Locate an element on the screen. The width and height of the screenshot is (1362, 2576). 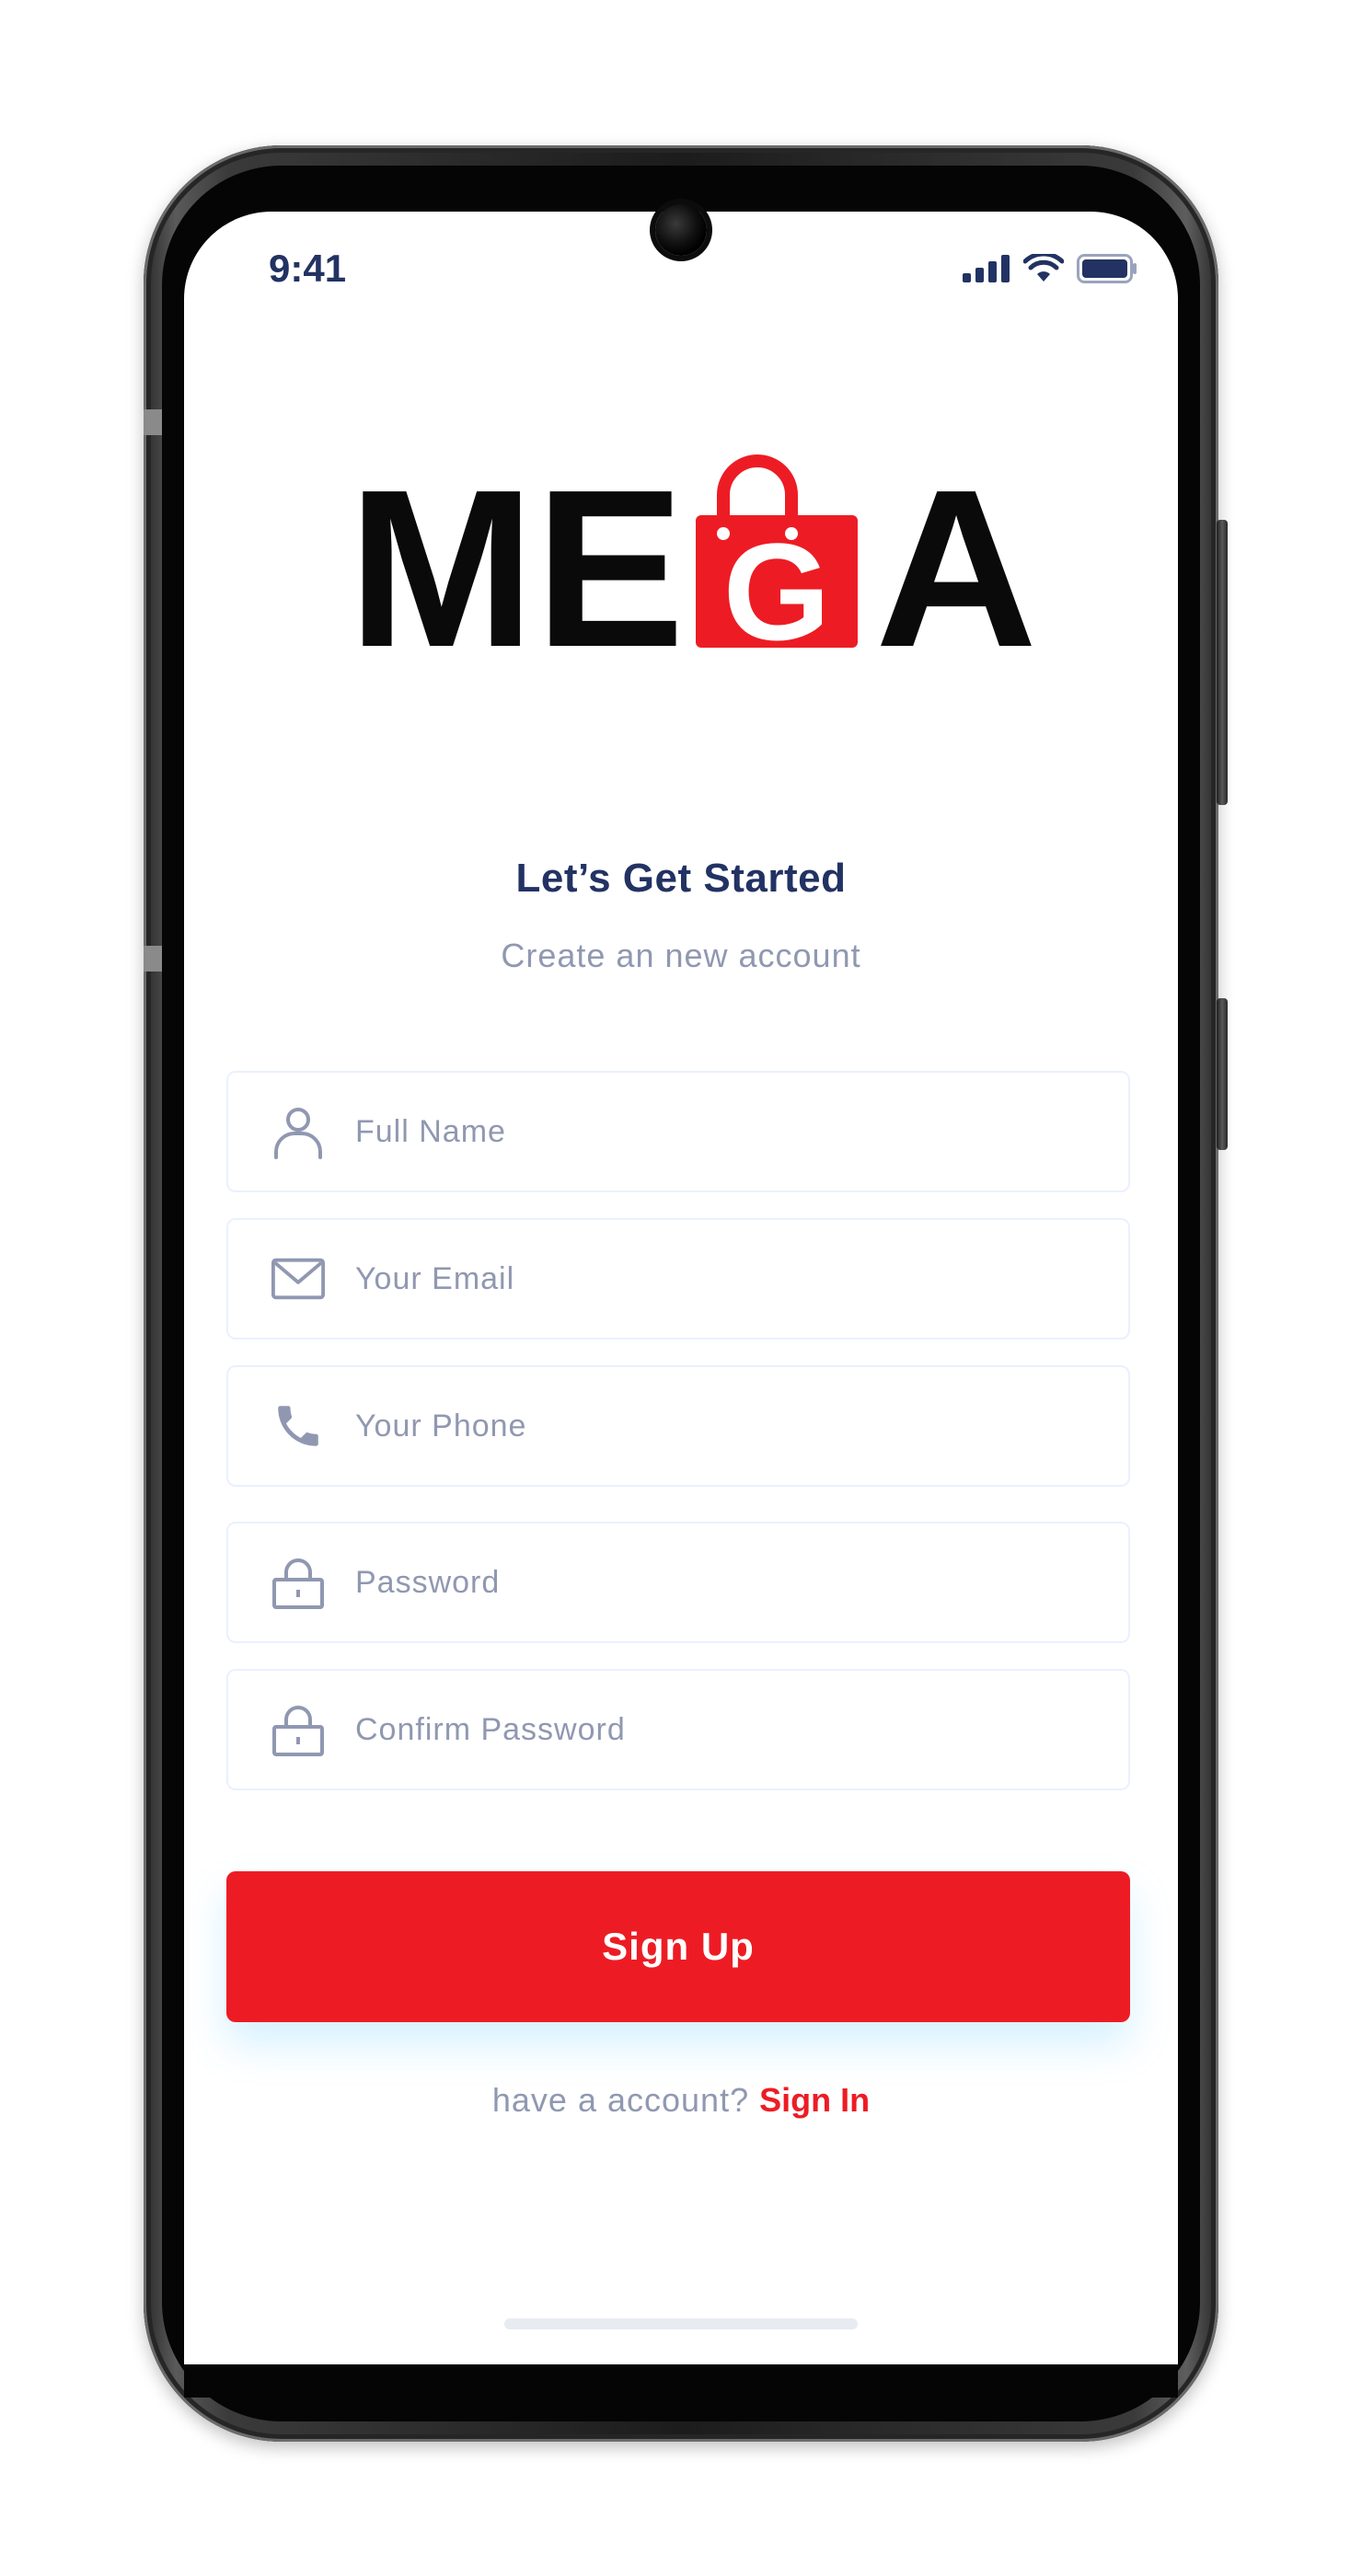
power-button is located at coordinates (1222, 1074).